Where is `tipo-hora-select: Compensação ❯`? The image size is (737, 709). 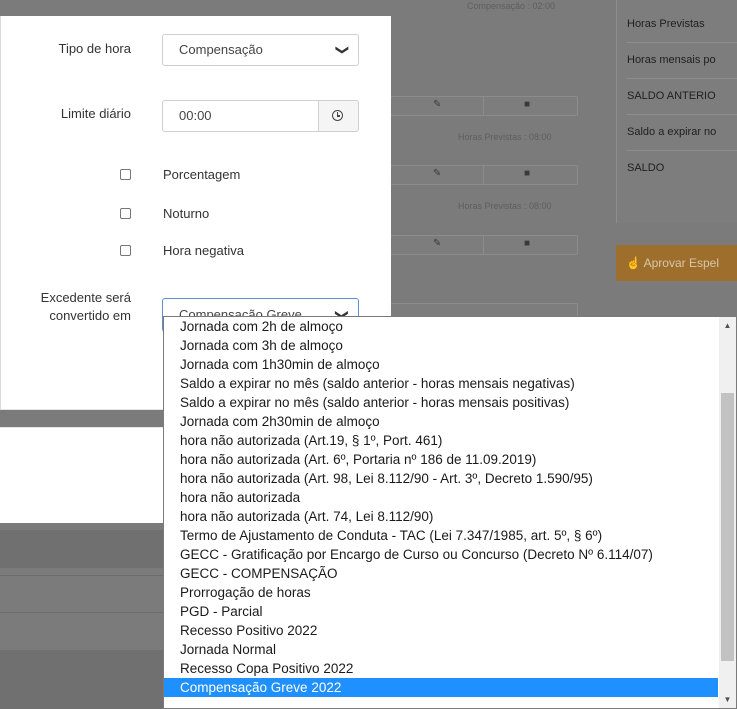
tipo-hora-select: Compensação ❯ is located at coordinates (260, 50).